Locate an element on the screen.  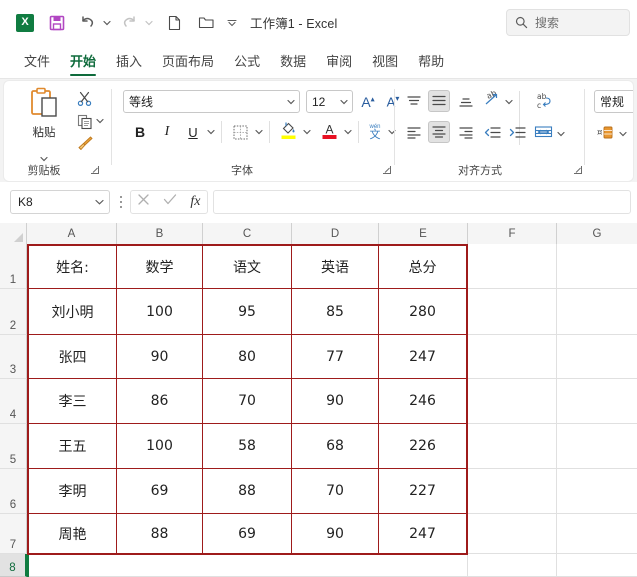
italic-button: I is located at coordinates (167, 132).